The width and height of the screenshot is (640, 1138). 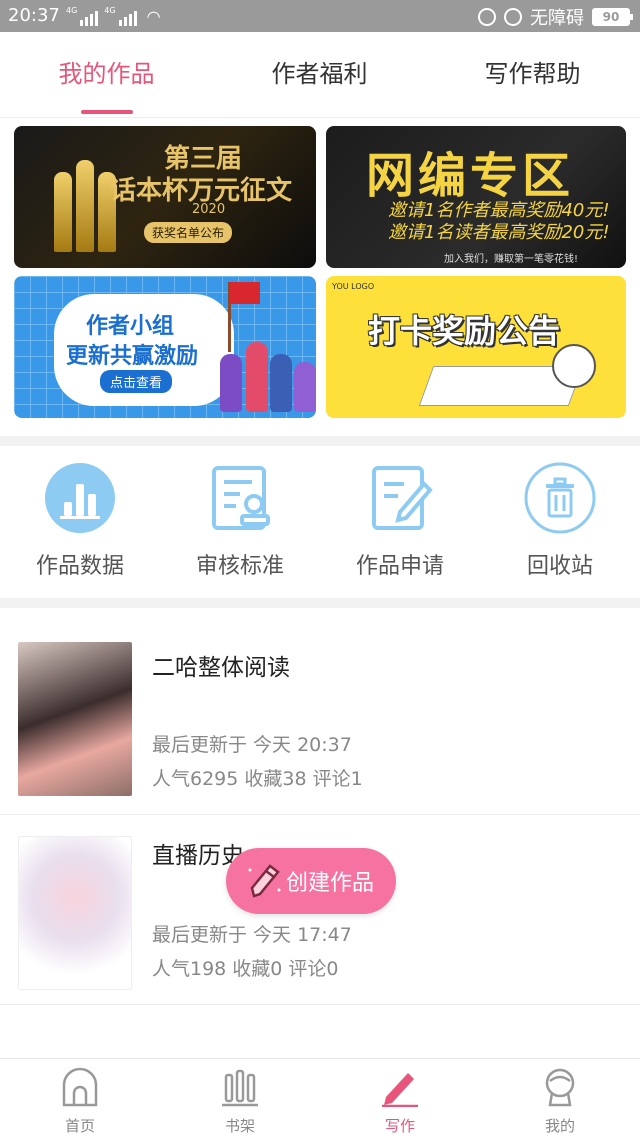 What do you see at coordinates (113, 16) in the screenshot?
I see `signal-icon: 4G 4G ◠` at bounding box center [113, 16].